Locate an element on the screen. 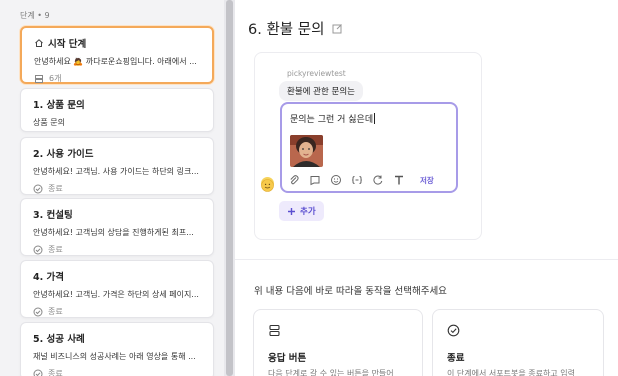 The width and height of the screenshot is (618, 376). bot-avatar is located at coordinates (267, 184).